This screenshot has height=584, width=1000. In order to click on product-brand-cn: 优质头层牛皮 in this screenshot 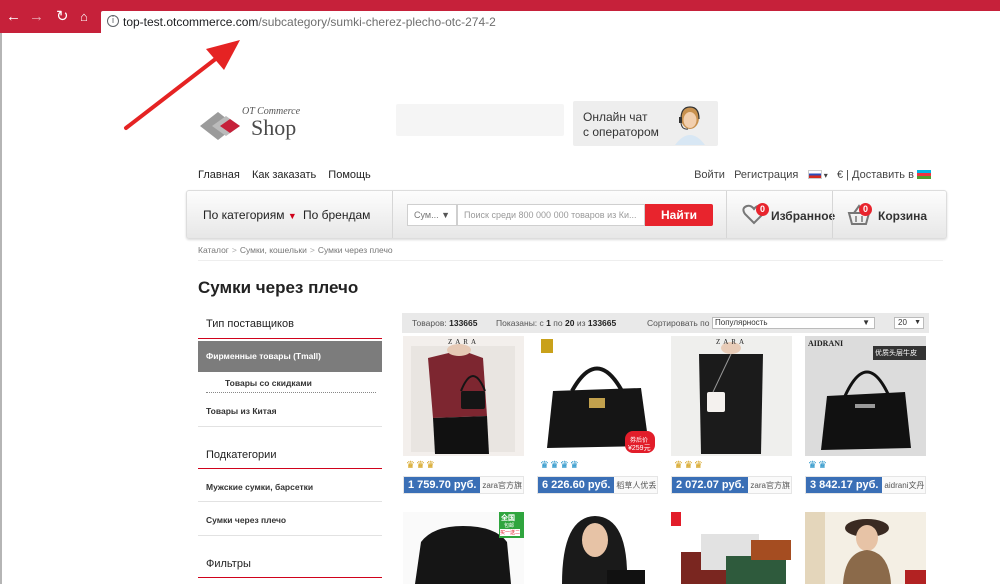, I will do `click(896, 353)`.